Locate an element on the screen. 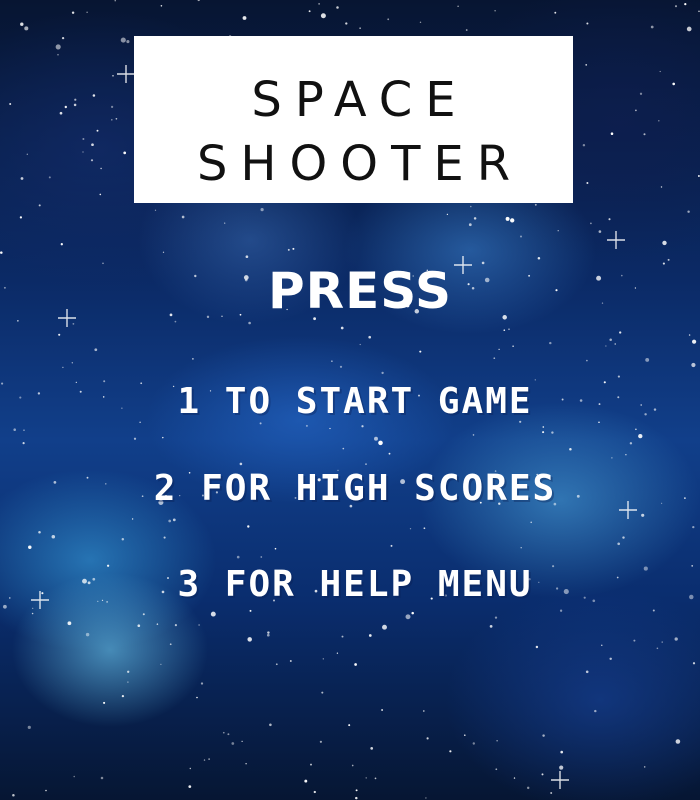  menu-option-start-game: 1 TO START GAME is located at coordinates (350, 402).